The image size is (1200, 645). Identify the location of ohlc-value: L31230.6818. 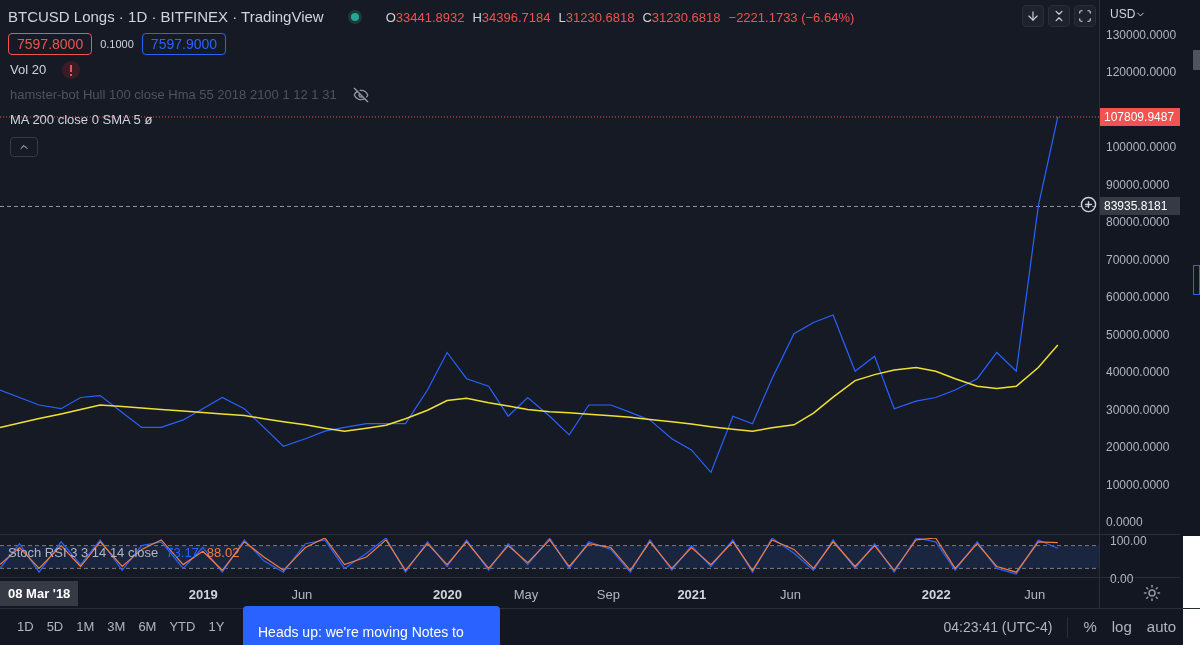
(596, 17).